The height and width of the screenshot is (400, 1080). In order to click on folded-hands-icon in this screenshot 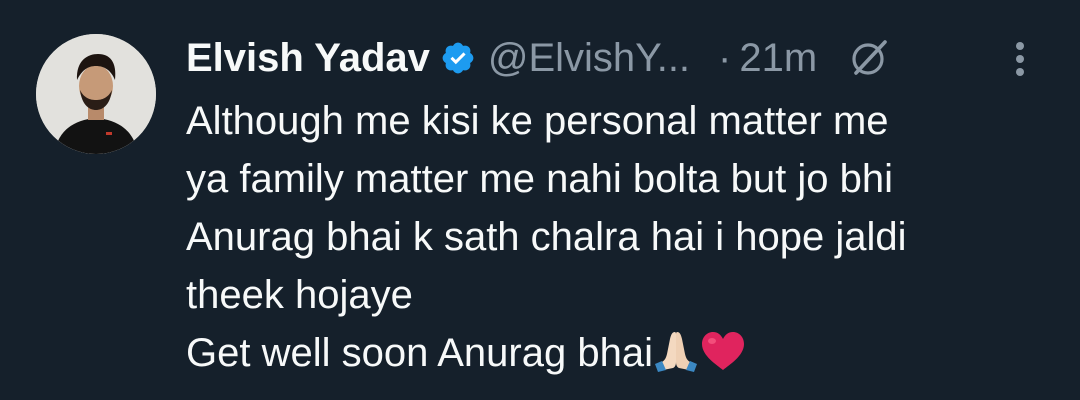, I will do `click(676, 359)`.